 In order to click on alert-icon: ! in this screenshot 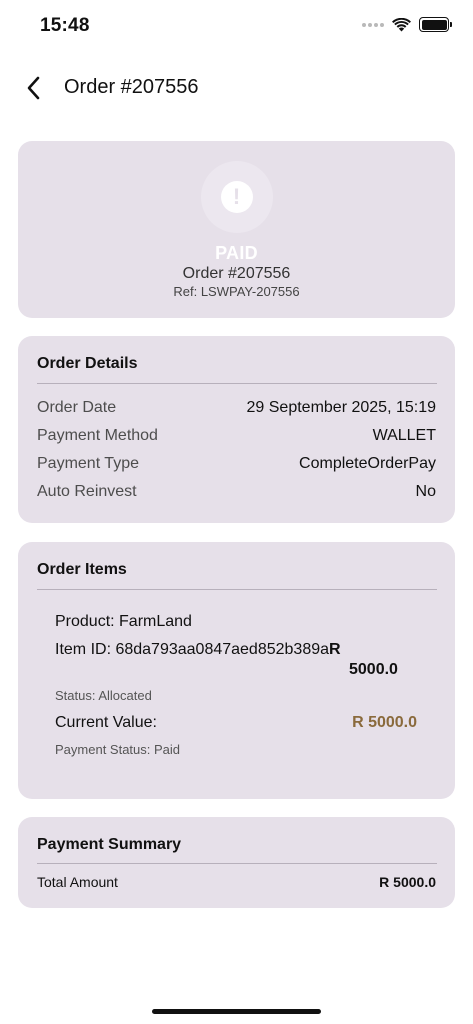, I will do `click(236, 197)`.